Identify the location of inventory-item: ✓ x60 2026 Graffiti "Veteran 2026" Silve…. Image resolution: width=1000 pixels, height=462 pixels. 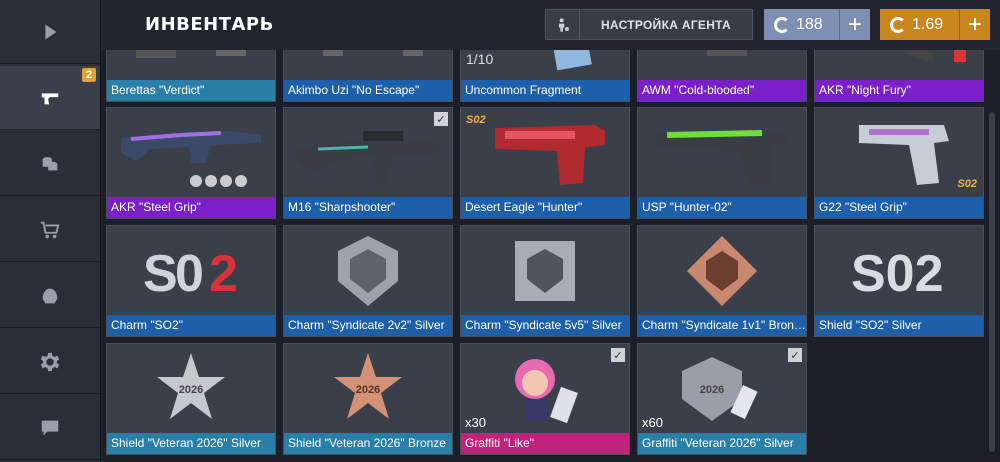
(722, 399).